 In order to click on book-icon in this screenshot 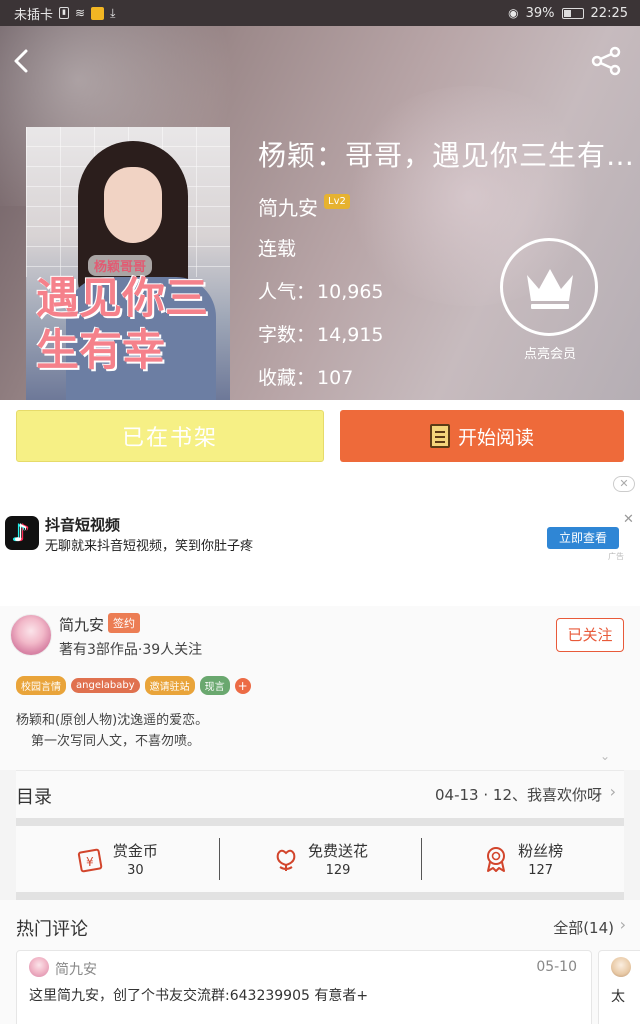, I will do `click(439, 436)`.